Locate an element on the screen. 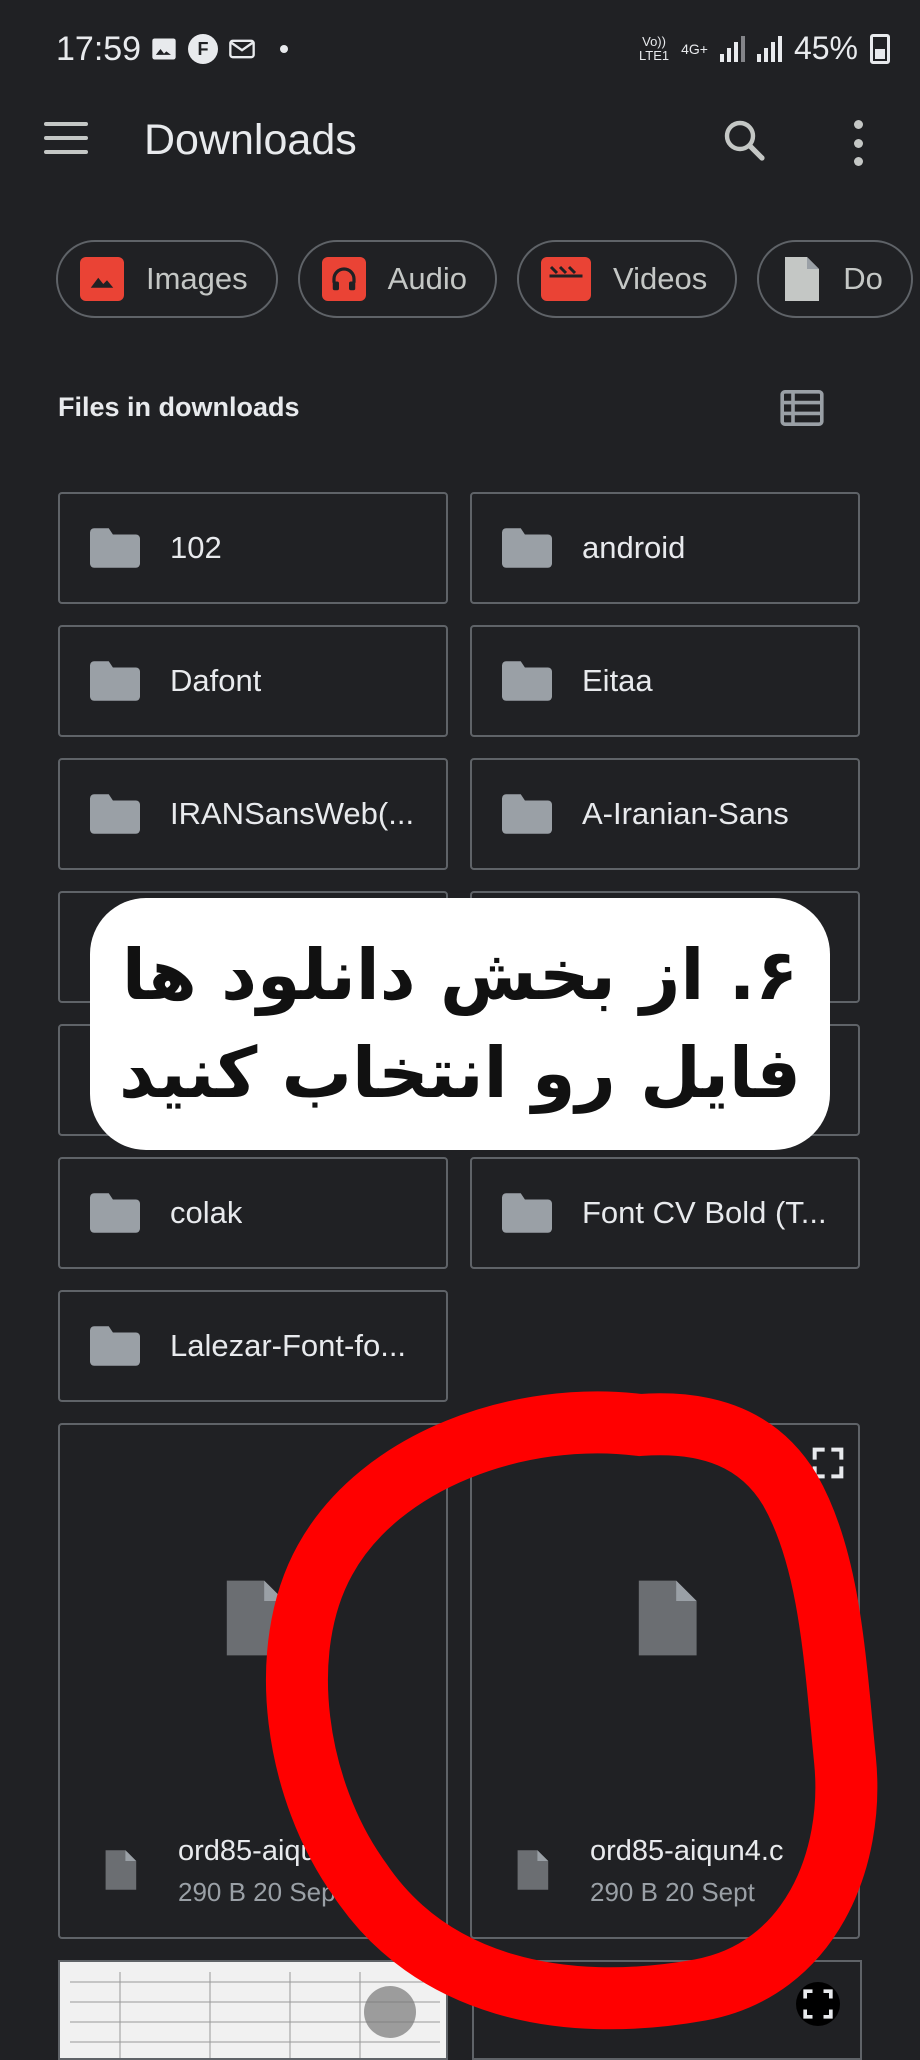  folder-name: Eitaa is located at coordinates (617, 680).